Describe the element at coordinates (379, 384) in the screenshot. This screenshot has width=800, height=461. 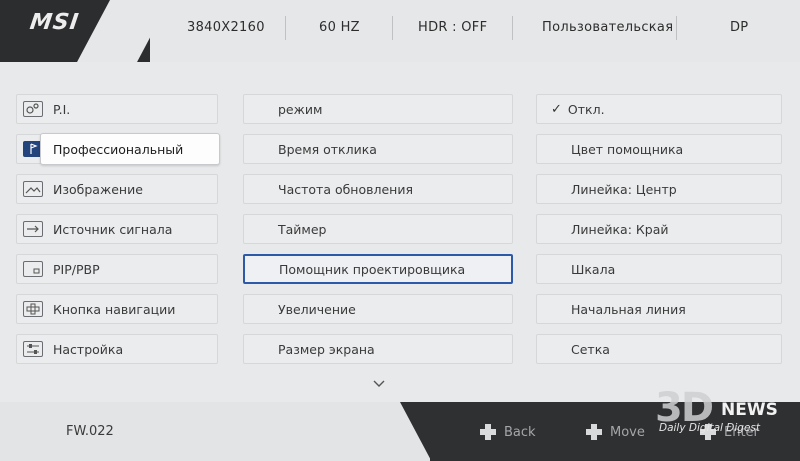
I see `scroll-down-chevron-icon` at that location.